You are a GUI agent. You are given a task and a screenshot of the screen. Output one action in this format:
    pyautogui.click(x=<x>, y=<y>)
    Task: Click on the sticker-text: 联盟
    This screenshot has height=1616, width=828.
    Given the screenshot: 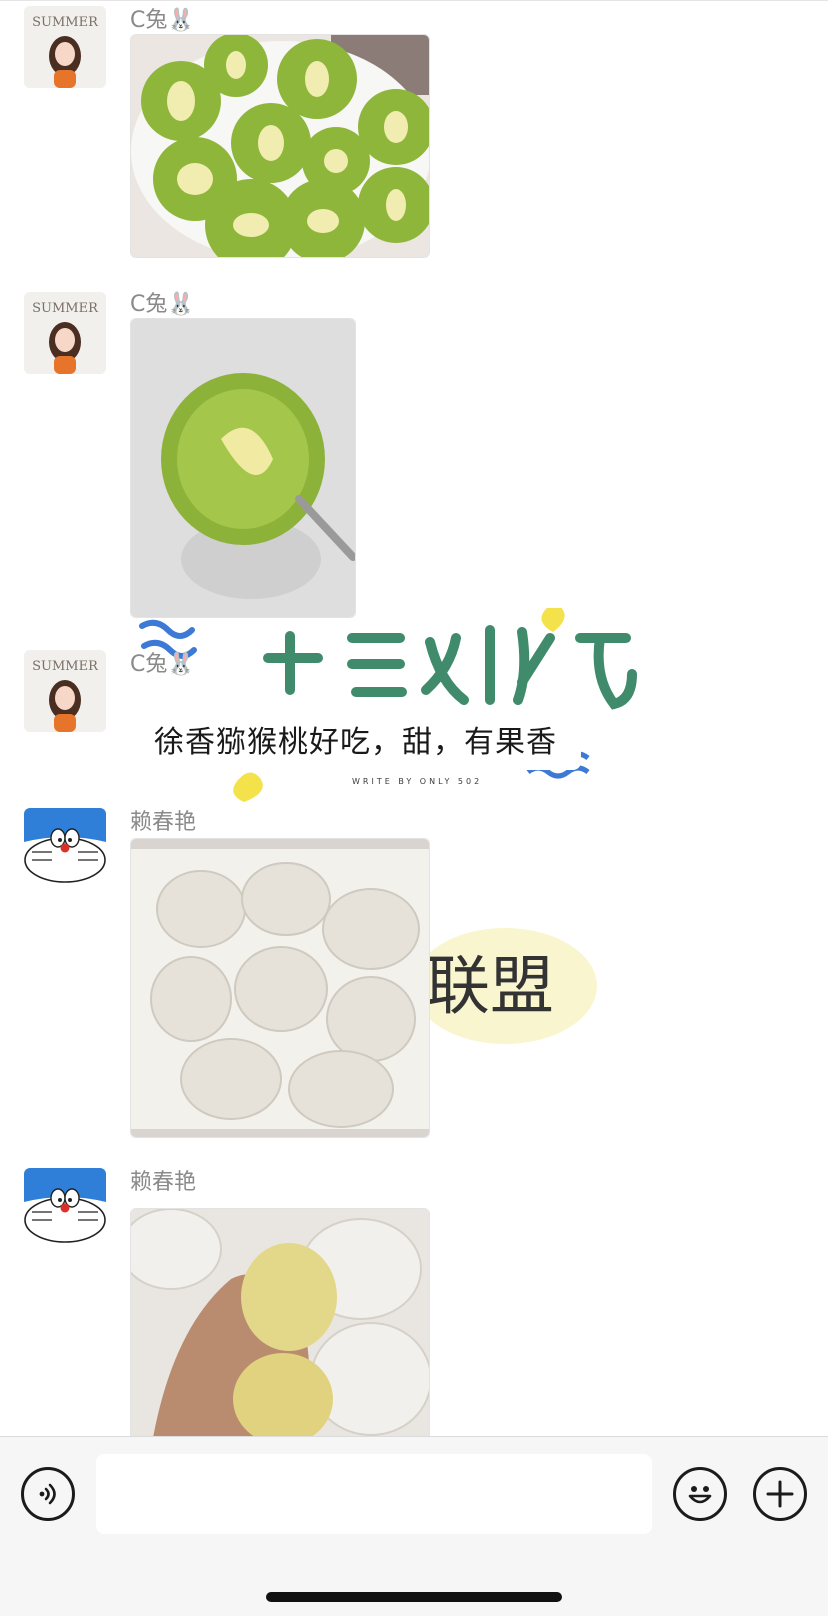 What is the action you would take?
    pyautogui.click(x=490, y=987)
    